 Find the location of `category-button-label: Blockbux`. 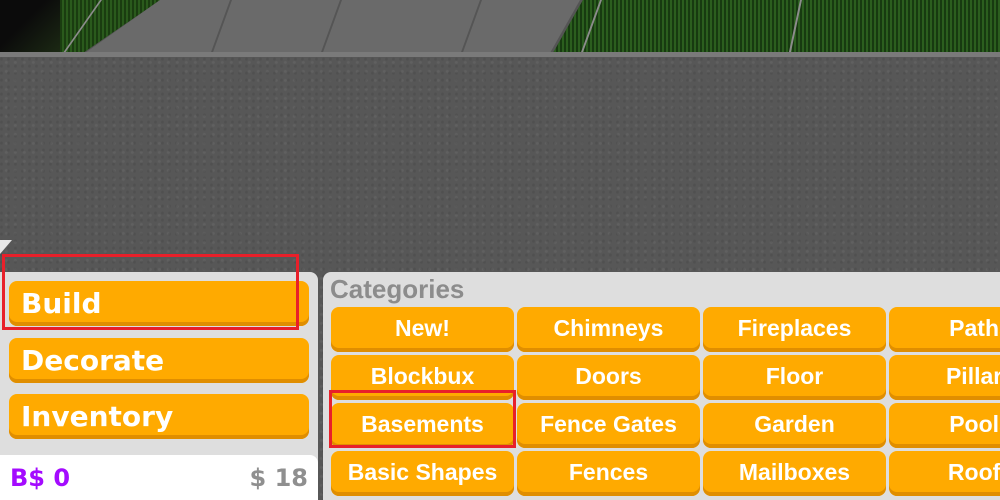

category-button-label: Blockbux is located at coordinates (422, 375).